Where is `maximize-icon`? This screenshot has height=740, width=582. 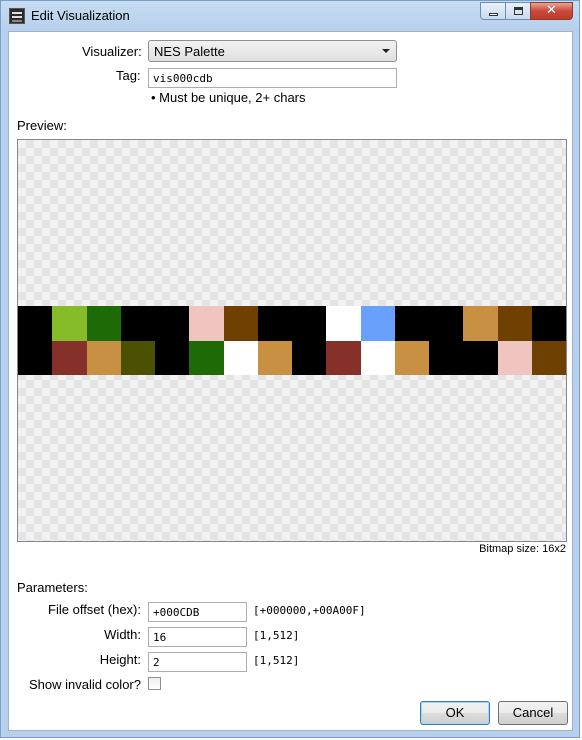 maximize-icon is located at coordinates (518, 11).